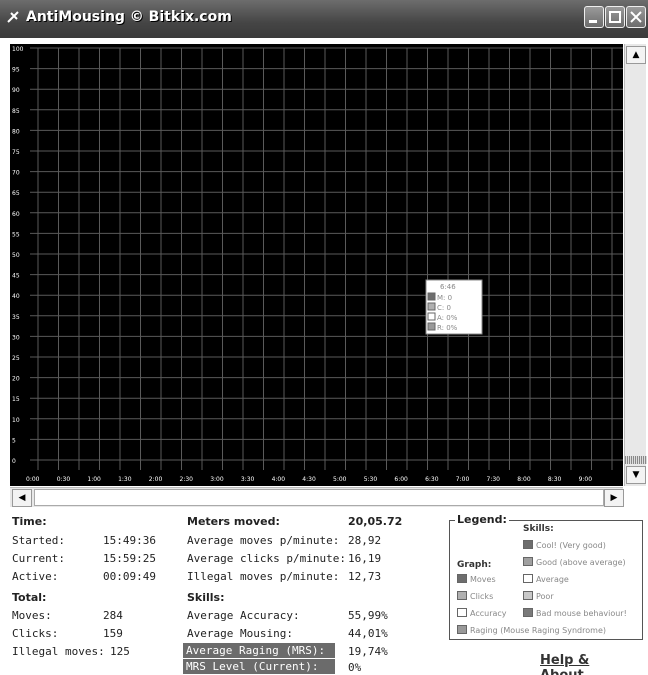 This screenshot has width=648, height=675. I want to click on tooltip-line: R: 0%, so click(447, 328).